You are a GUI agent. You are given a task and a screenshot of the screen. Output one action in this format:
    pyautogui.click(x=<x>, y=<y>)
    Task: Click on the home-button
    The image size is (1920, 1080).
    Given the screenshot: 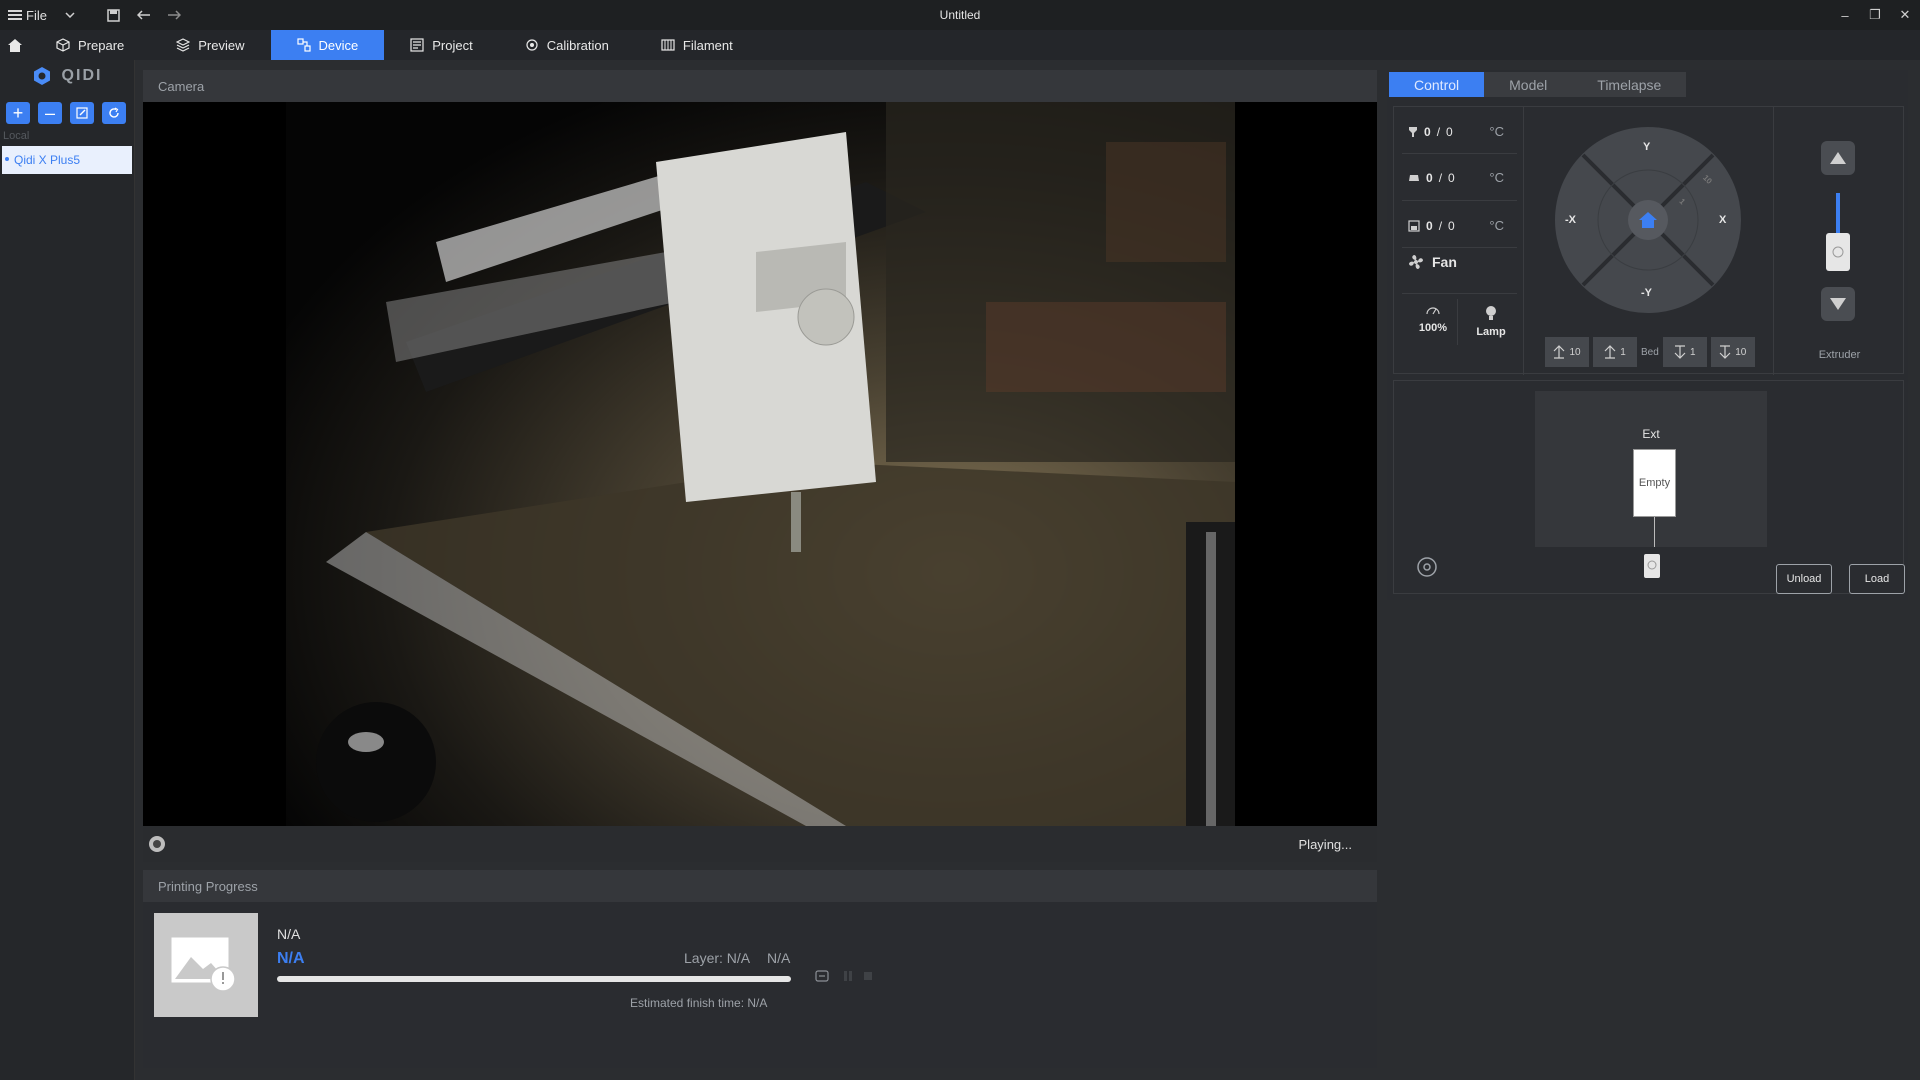 What is the action you would take?
    pyautogui.click(x=15, y=45)
    